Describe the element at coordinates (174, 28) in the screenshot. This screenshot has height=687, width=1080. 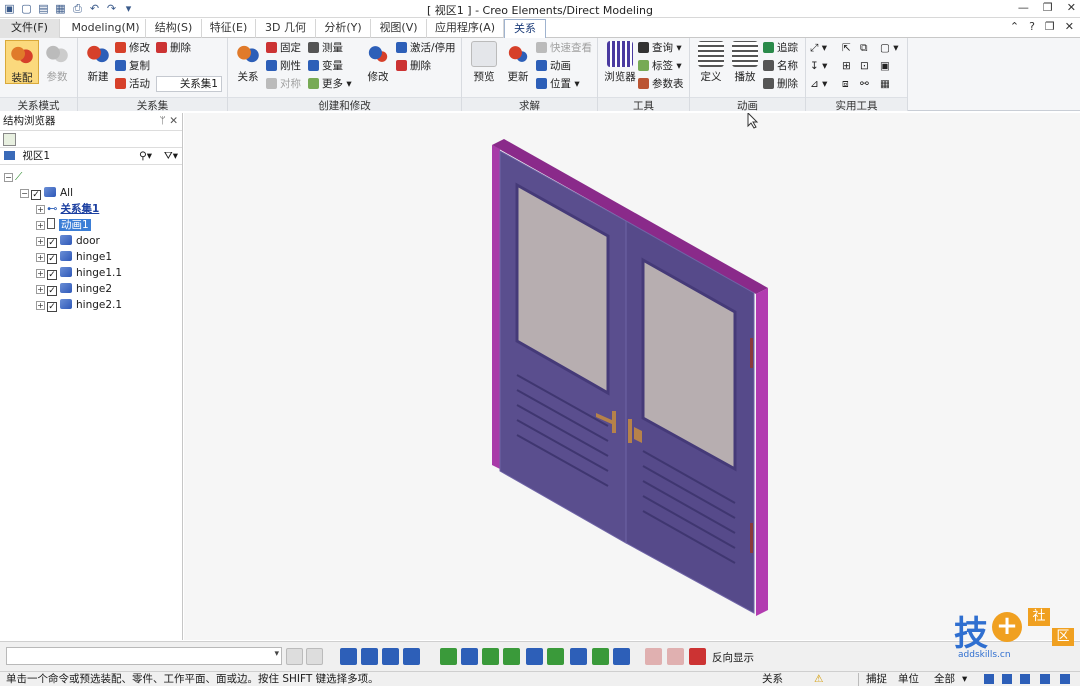
I see `tab-structure: 结构(S)` at that location.